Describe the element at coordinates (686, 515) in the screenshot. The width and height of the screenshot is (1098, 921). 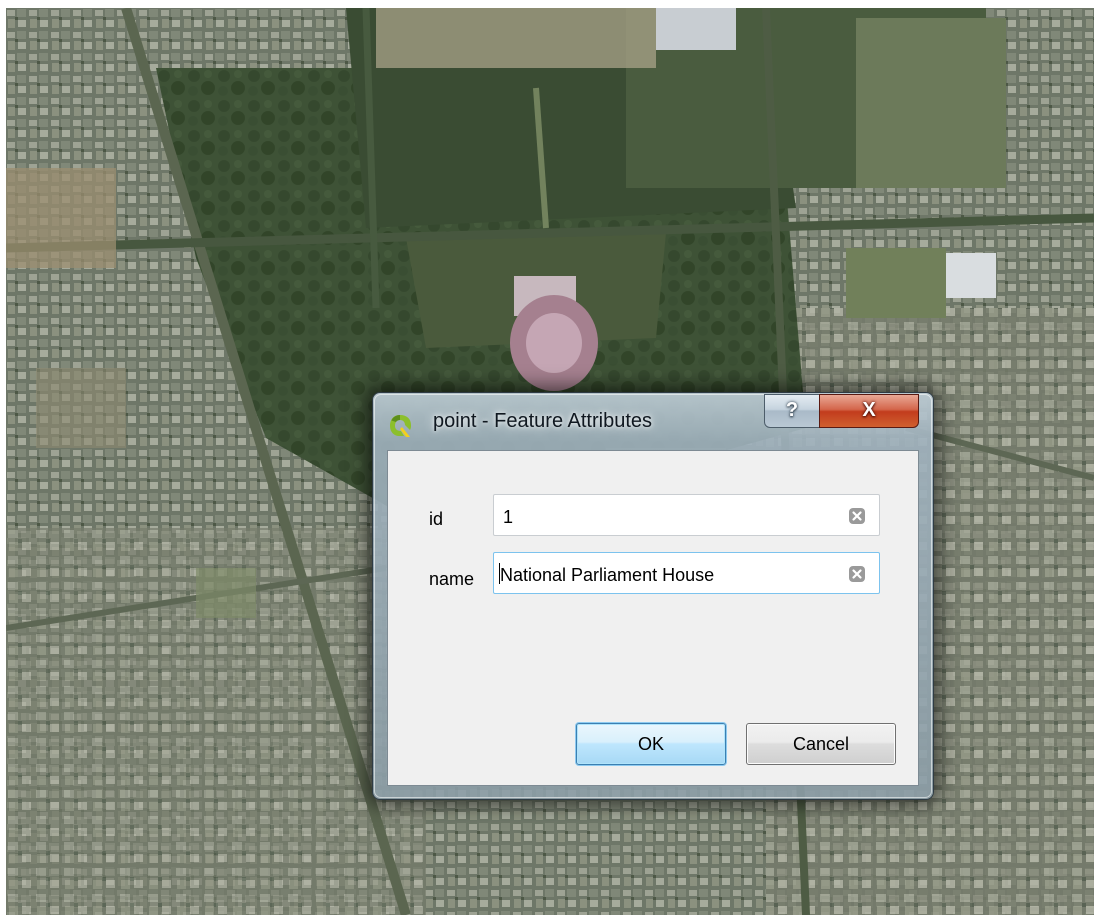
I see `id-input: 1` at that location.